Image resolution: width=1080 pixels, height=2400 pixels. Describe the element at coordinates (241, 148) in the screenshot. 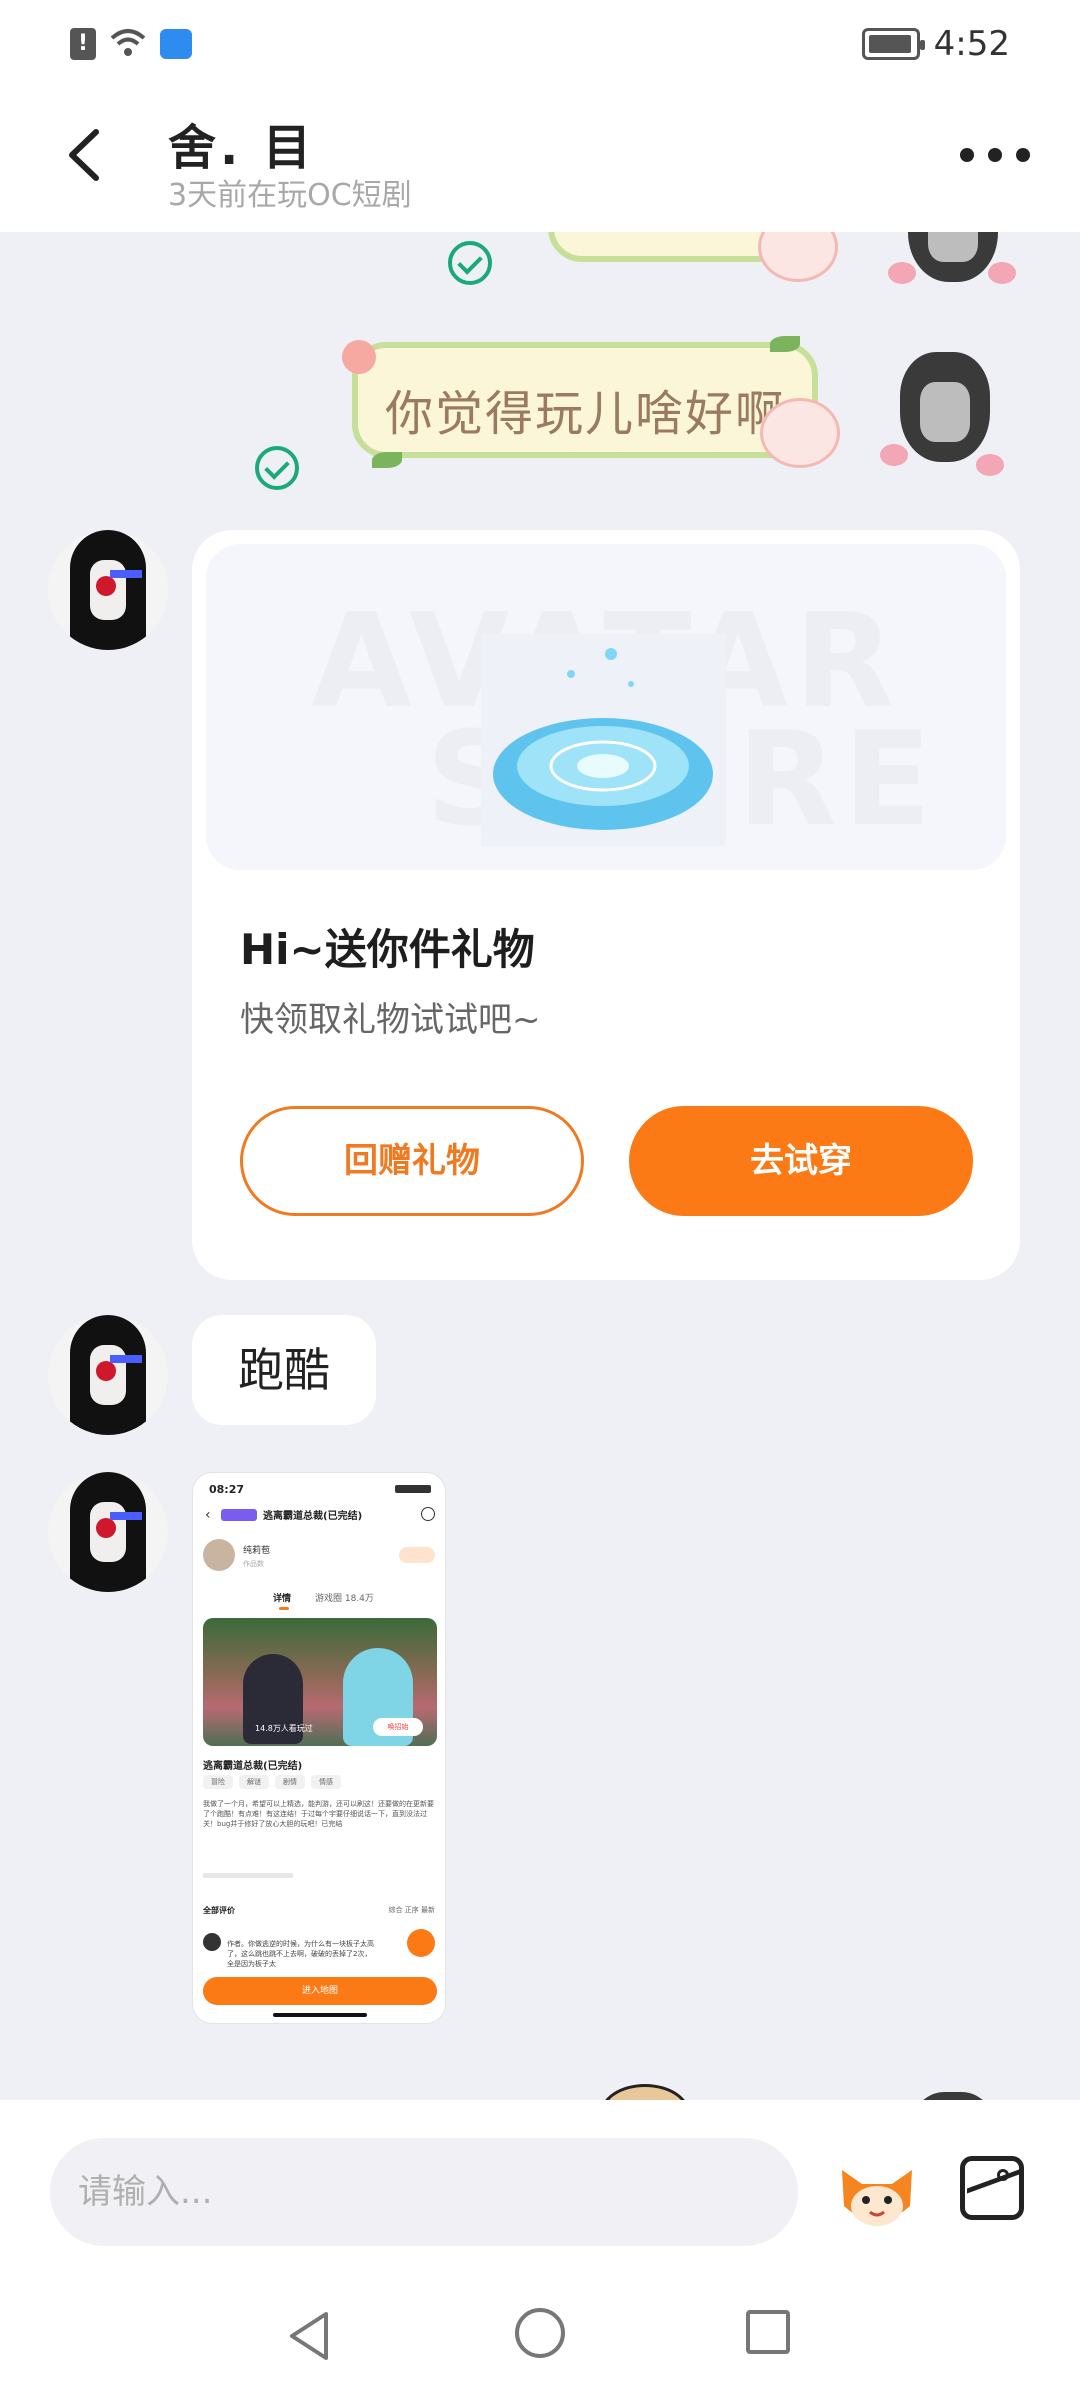

I see `chat-title: 舍. 目` at that location.